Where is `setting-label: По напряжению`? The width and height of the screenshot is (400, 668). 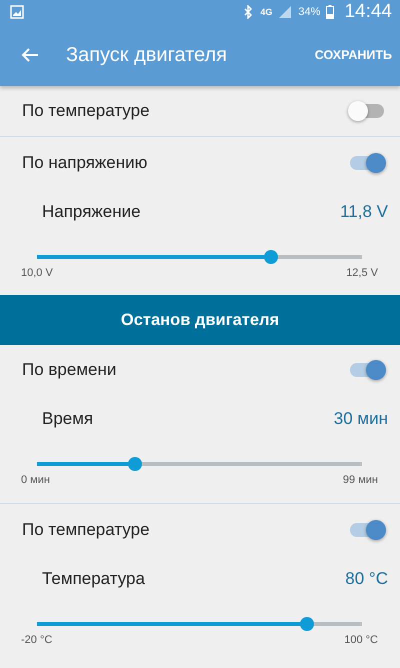
setting-label: По напряжению is located at coordinates (85, 162).